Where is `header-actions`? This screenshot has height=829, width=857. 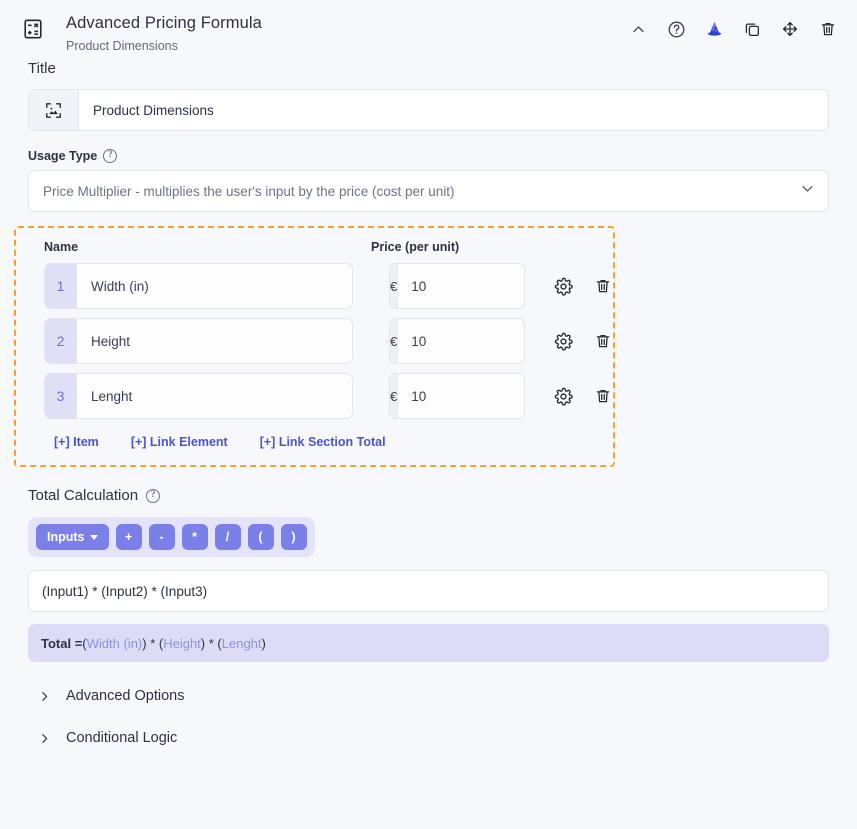 header-actions is located at coordinates (733, 29).